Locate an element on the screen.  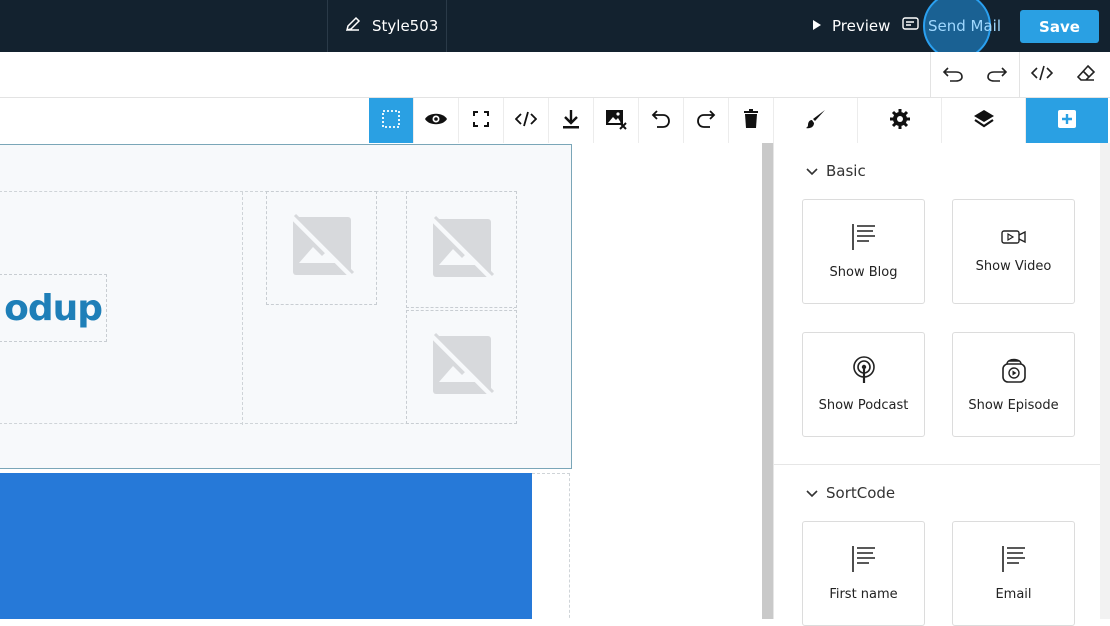
play-icon is located at coordinates (817, 26).